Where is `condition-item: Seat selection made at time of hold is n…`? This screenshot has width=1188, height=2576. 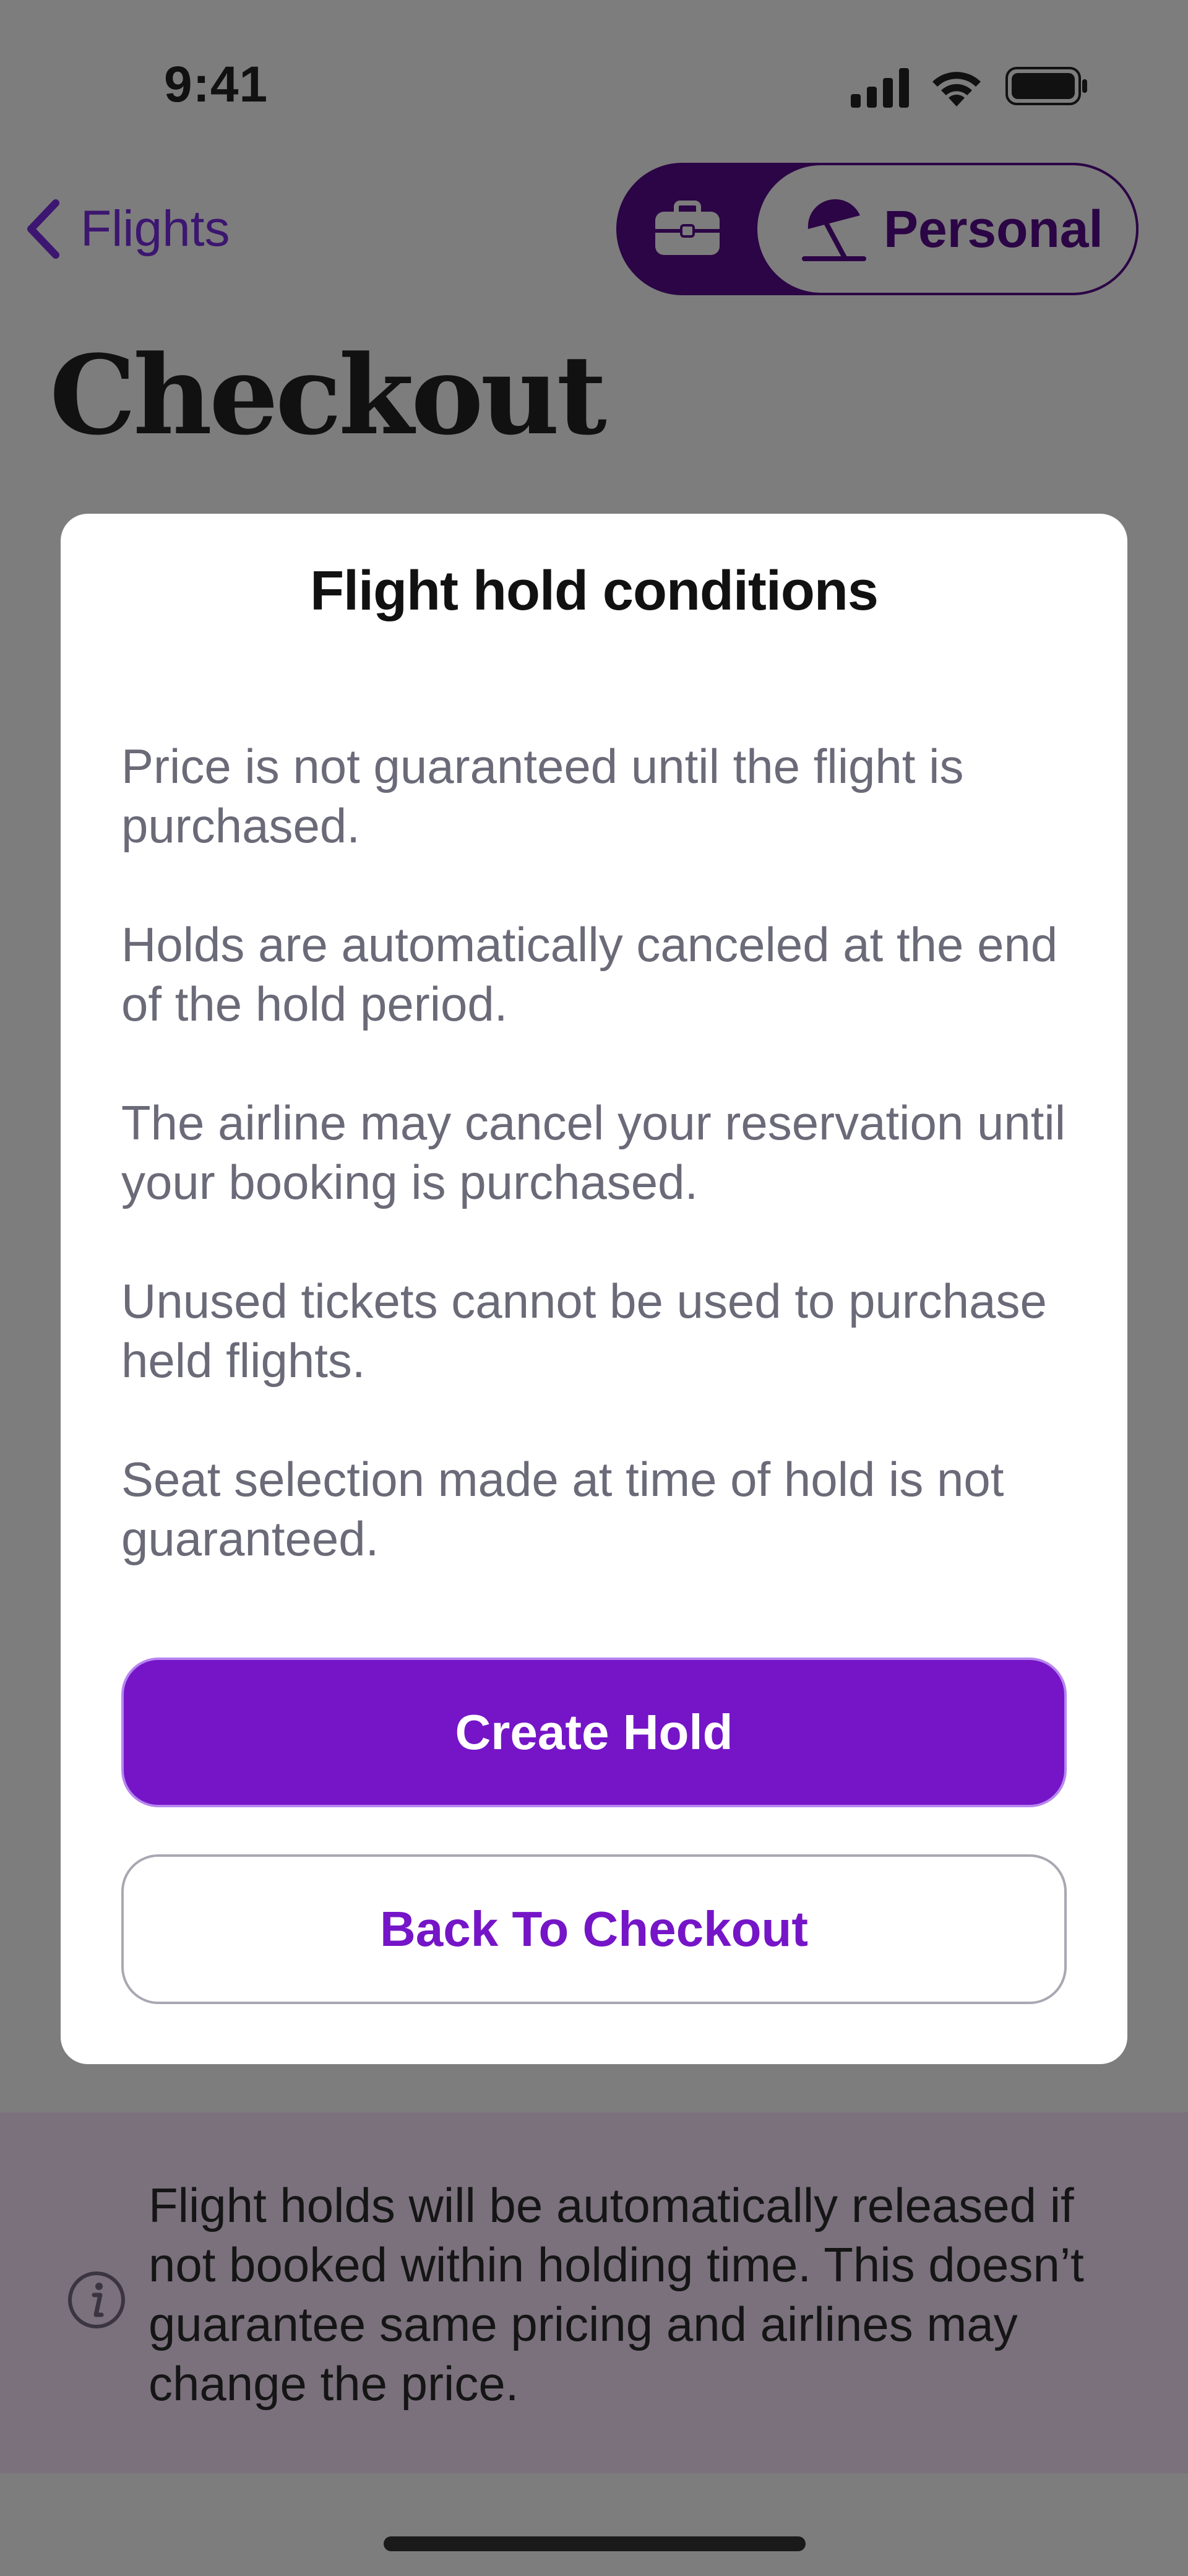
condition-item: Seat selection made at time of hold is n… is located at coordinates (562, 1509).